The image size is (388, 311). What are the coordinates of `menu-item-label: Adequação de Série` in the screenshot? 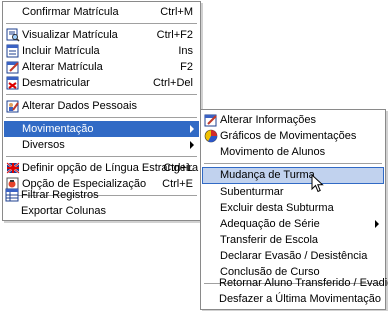 It's located at (270, 224).